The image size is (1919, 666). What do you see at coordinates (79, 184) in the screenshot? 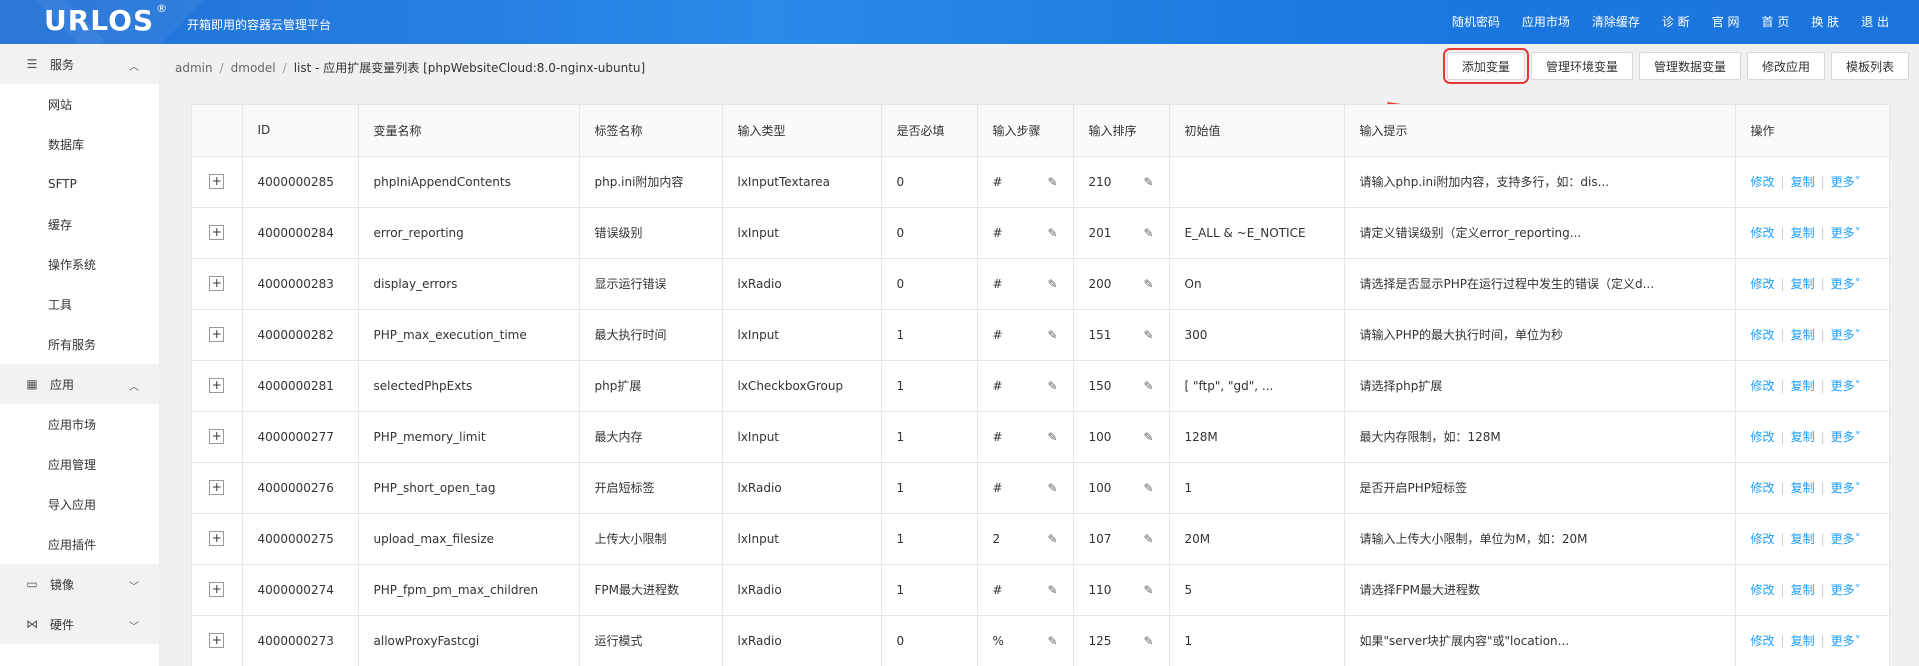
I see `sidebar-item: SFTP` at bounding box center [79, 184].